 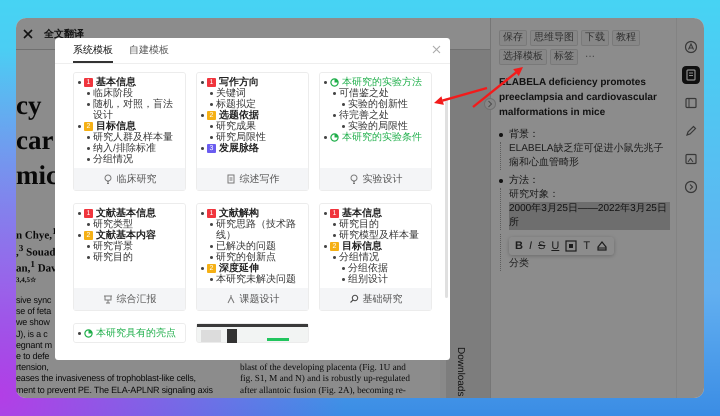 I want to click on outline-item: 待完善之处, so click(x=364, y=115).